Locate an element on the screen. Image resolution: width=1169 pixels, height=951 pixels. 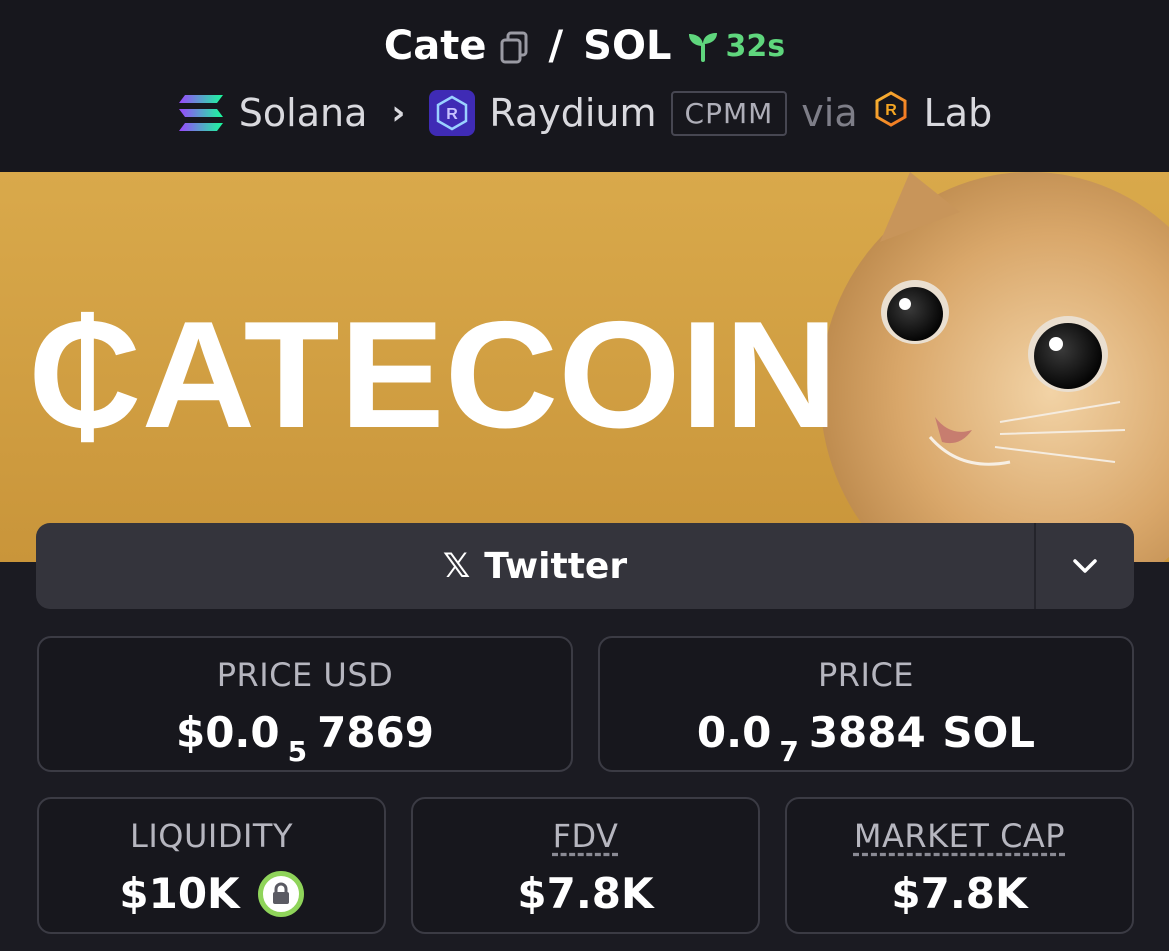
chain-link: Solana is located at coordinates (303, 113).